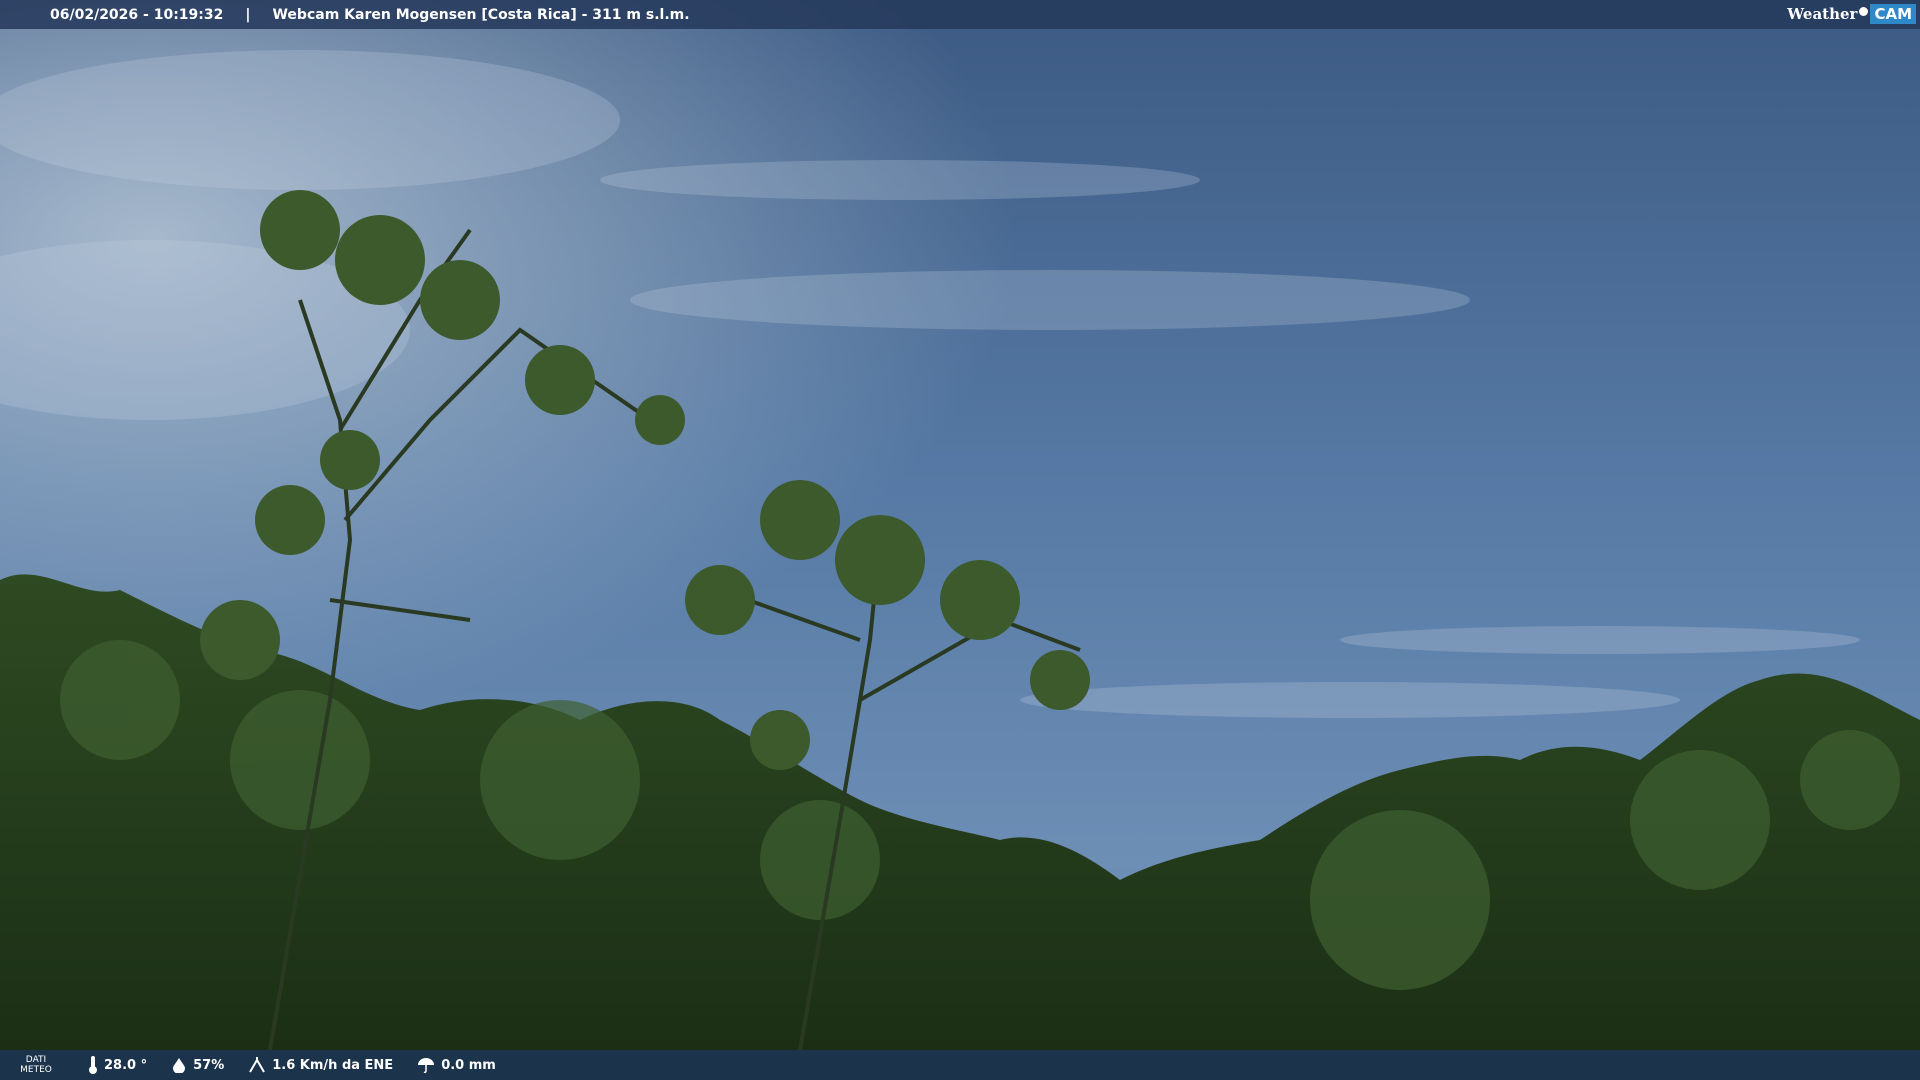  What do you see at coordinates (36, 1070) in the screenshot?
I see `meteo-label: METEO` at bounding box center [36, 1070].